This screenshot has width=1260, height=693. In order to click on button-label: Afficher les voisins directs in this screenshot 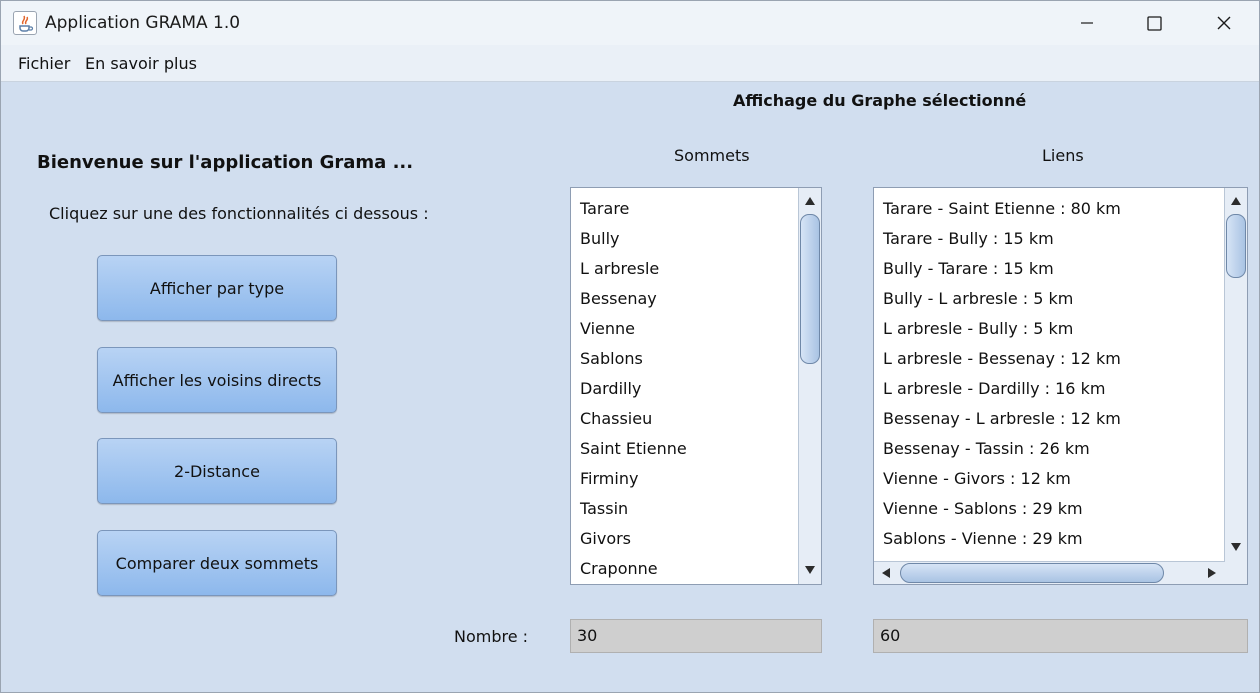, I will do `click(217, 380)`.